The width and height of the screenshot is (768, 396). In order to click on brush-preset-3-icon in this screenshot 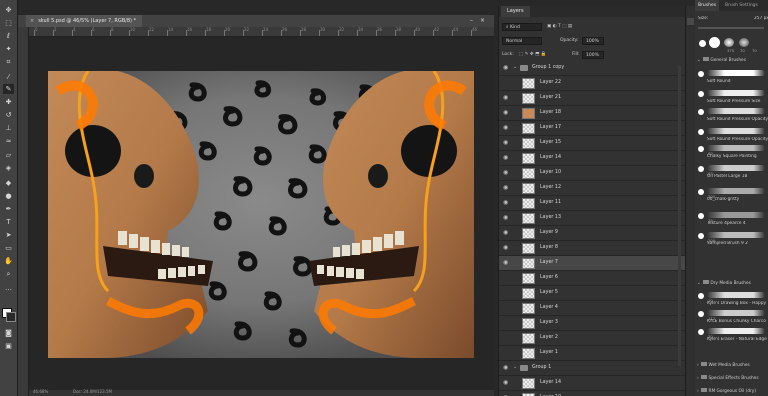, I will do `click(729, 42)`.